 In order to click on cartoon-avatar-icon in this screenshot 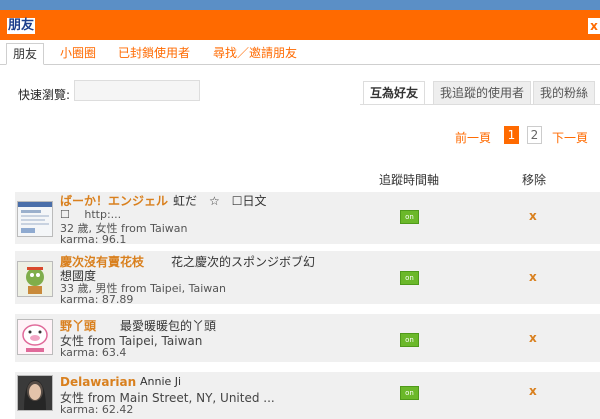, I will do `click(35, 279)`.